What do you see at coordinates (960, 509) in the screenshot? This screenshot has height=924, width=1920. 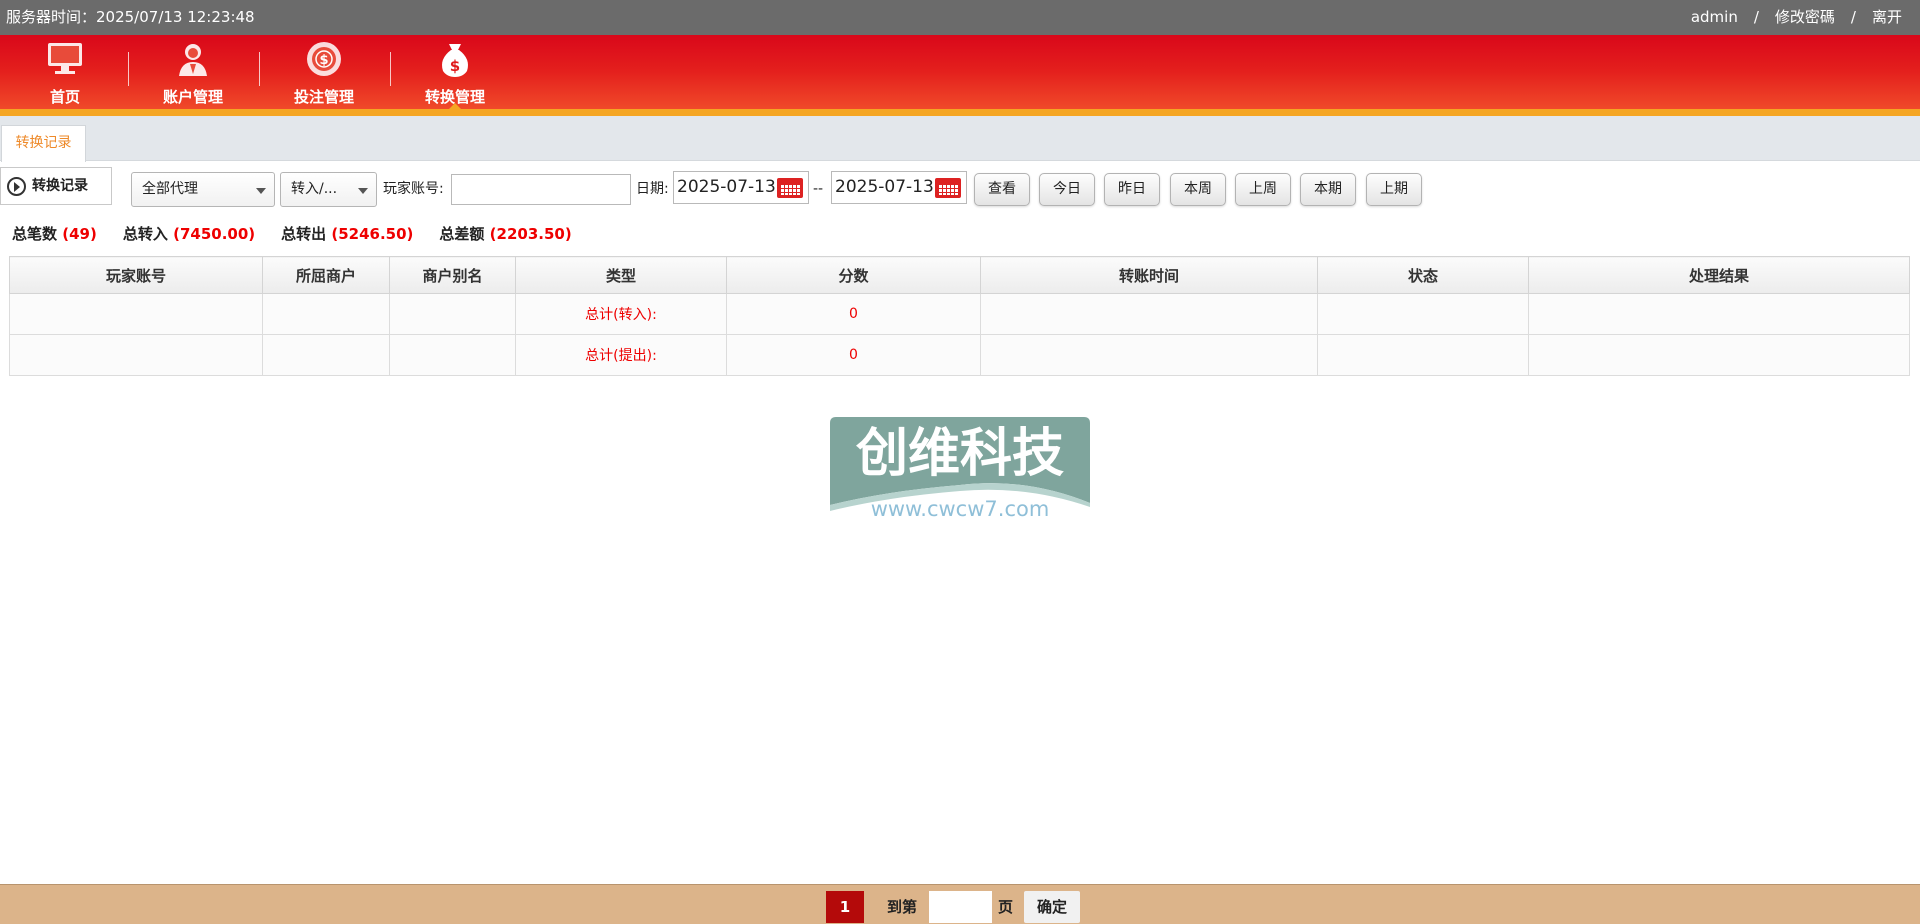 I see `watermark-url: www.cwcw7.com` at bounding box center [960, 509].